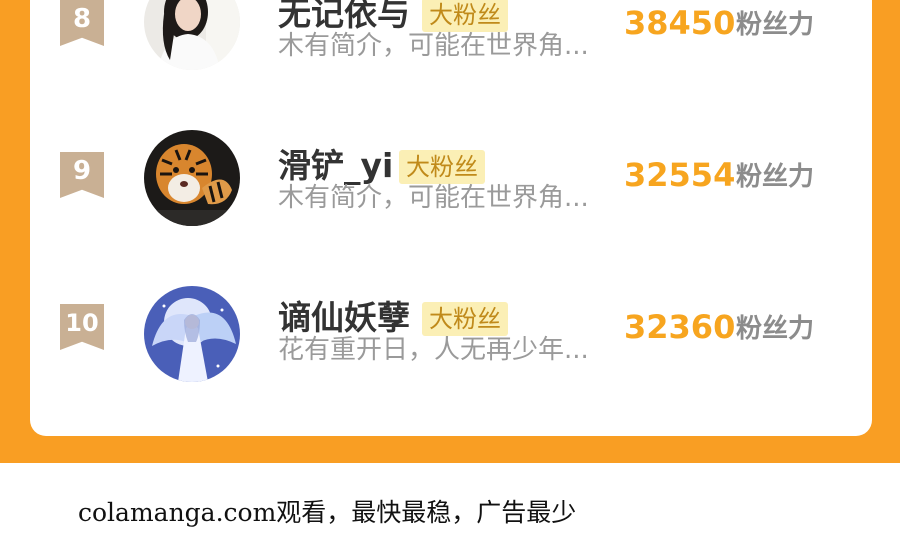 Image resolution: width=900 pixels, height=544 pixels. Describe the element at coordinates (82, 175) in the screenshot. I see `rank-badge: 9` at that location.